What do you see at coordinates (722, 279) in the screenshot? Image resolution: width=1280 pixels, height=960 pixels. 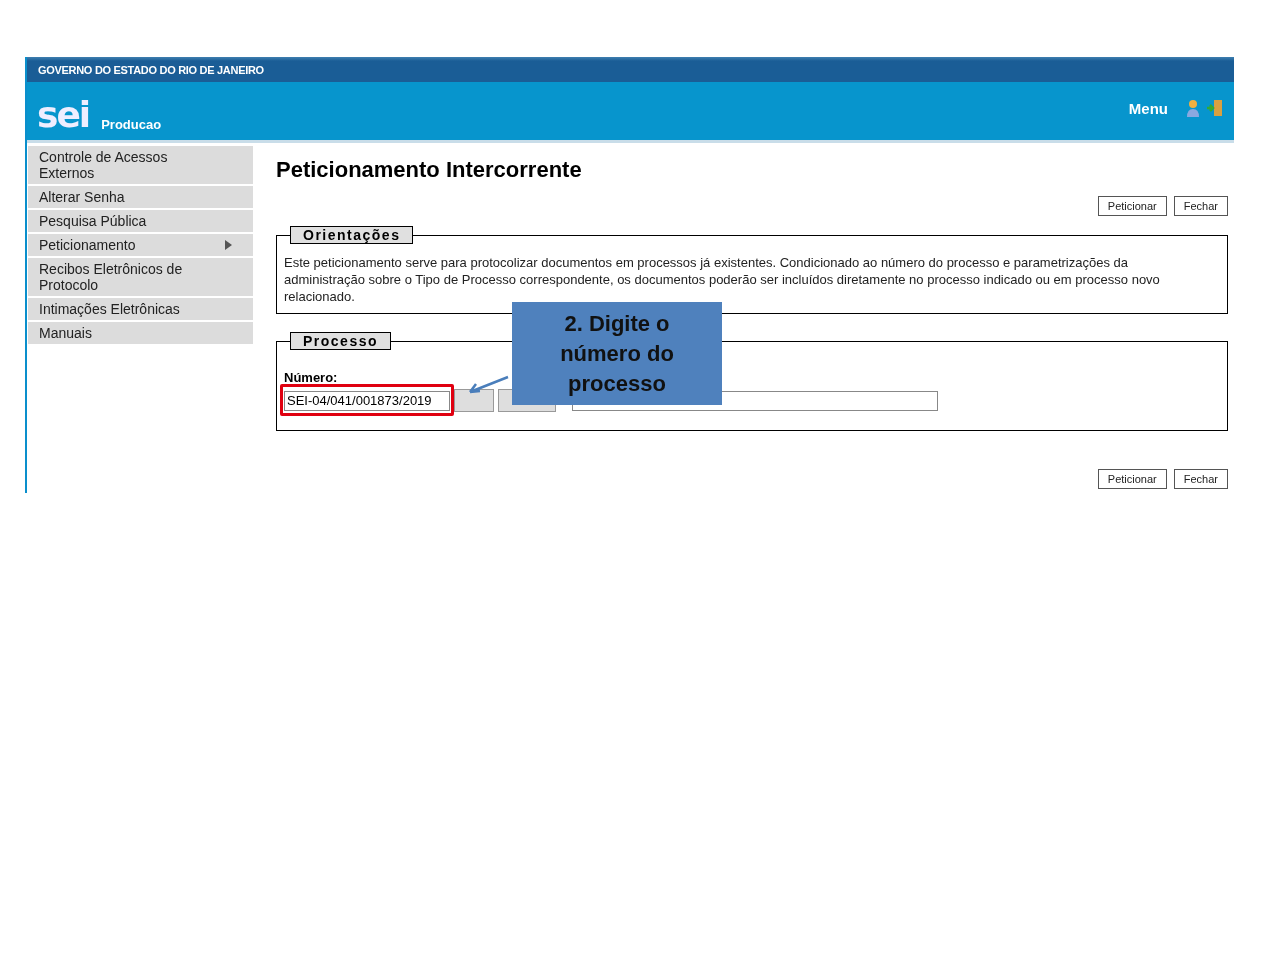 I see `guidance-text: Este peticionamento serve para protocolizar documentos em processos já existentes. Condicionado ao número do processo e parametrizações da administração sobre o Tipo de Processo correspondente, os documentos poderão ser incluídos diretamente no processo indicado ou em processo novo relacionado.` at bounding box center [722, 279].